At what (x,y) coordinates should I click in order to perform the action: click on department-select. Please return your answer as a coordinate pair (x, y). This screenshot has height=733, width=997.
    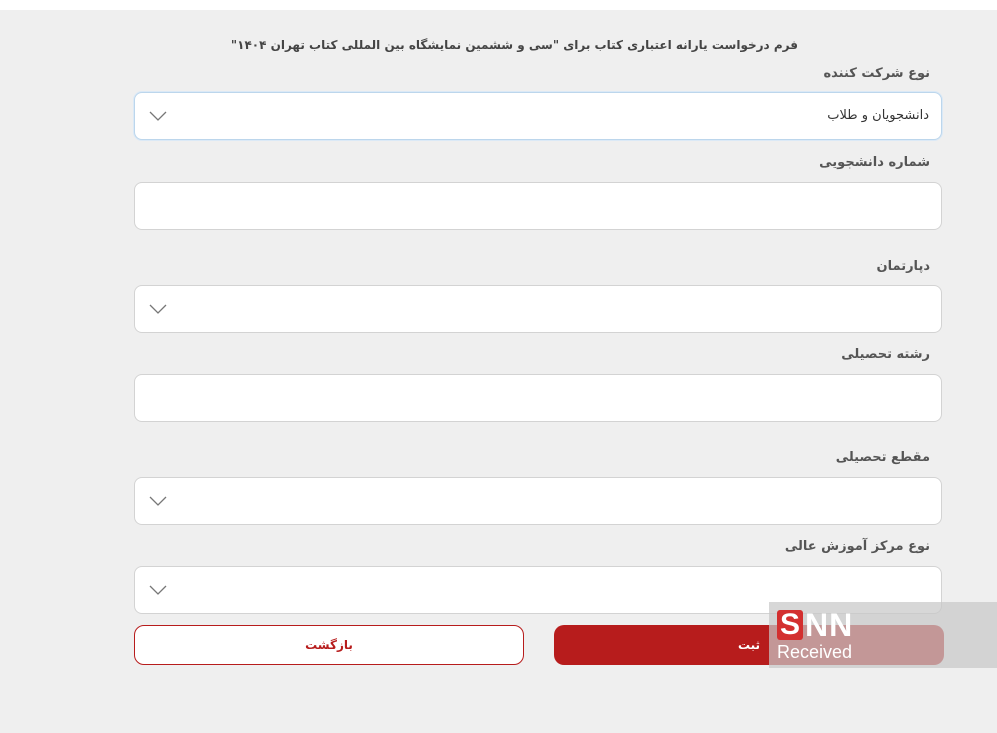
    Looking at the image, I should click on (538, 309).